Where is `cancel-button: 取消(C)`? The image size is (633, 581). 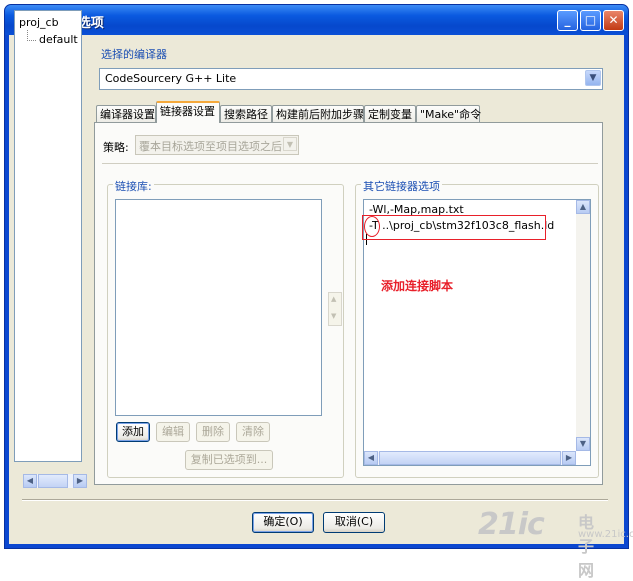 cancel-button: 取消(C) is located at coordinates (354, 522).